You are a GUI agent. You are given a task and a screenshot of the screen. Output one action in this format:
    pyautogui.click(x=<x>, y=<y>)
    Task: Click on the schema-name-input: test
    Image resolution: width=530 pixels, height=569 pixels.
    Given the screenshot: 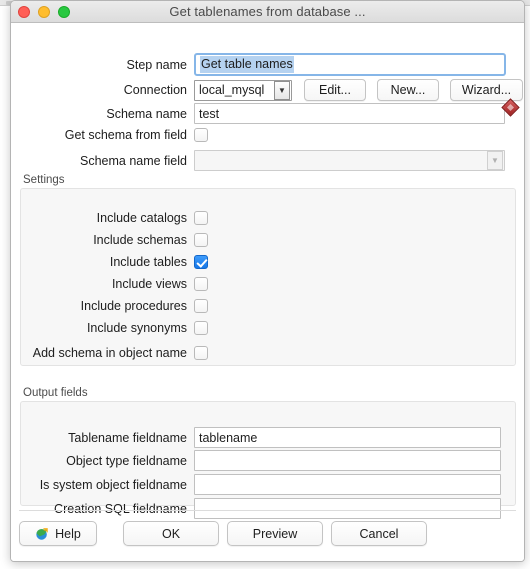 What is the action you would take?
    pyautogui.click(x=349, y=113)
    